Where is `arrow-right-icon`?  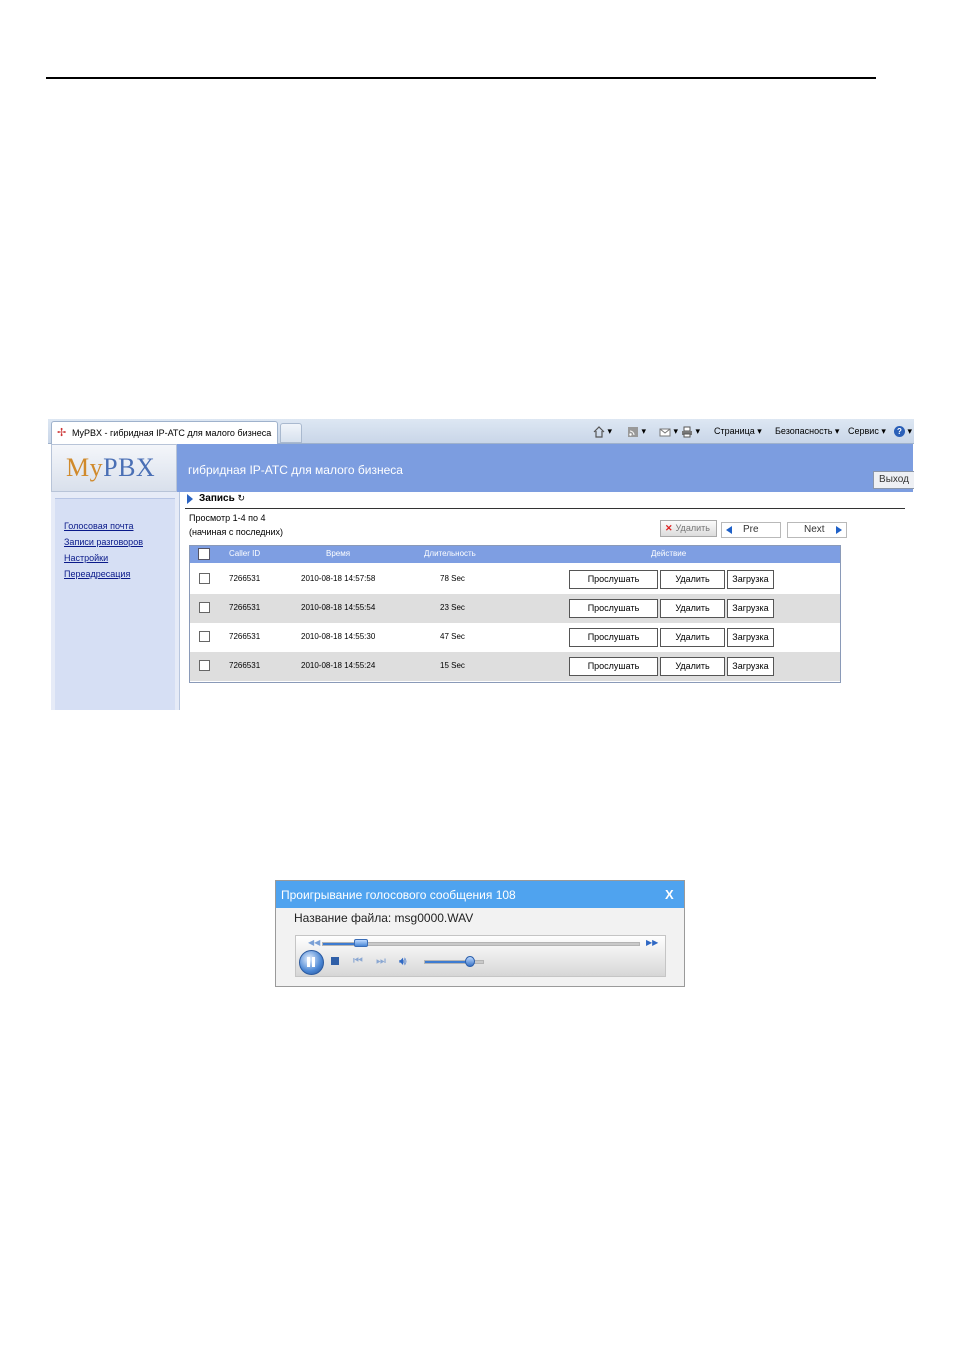
arrow-right-icon is located at coordinates (839, 530).